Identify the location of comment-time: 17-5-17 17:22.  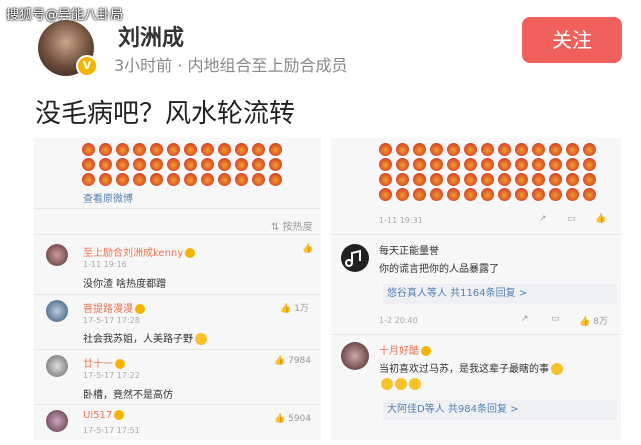
(111, 375).